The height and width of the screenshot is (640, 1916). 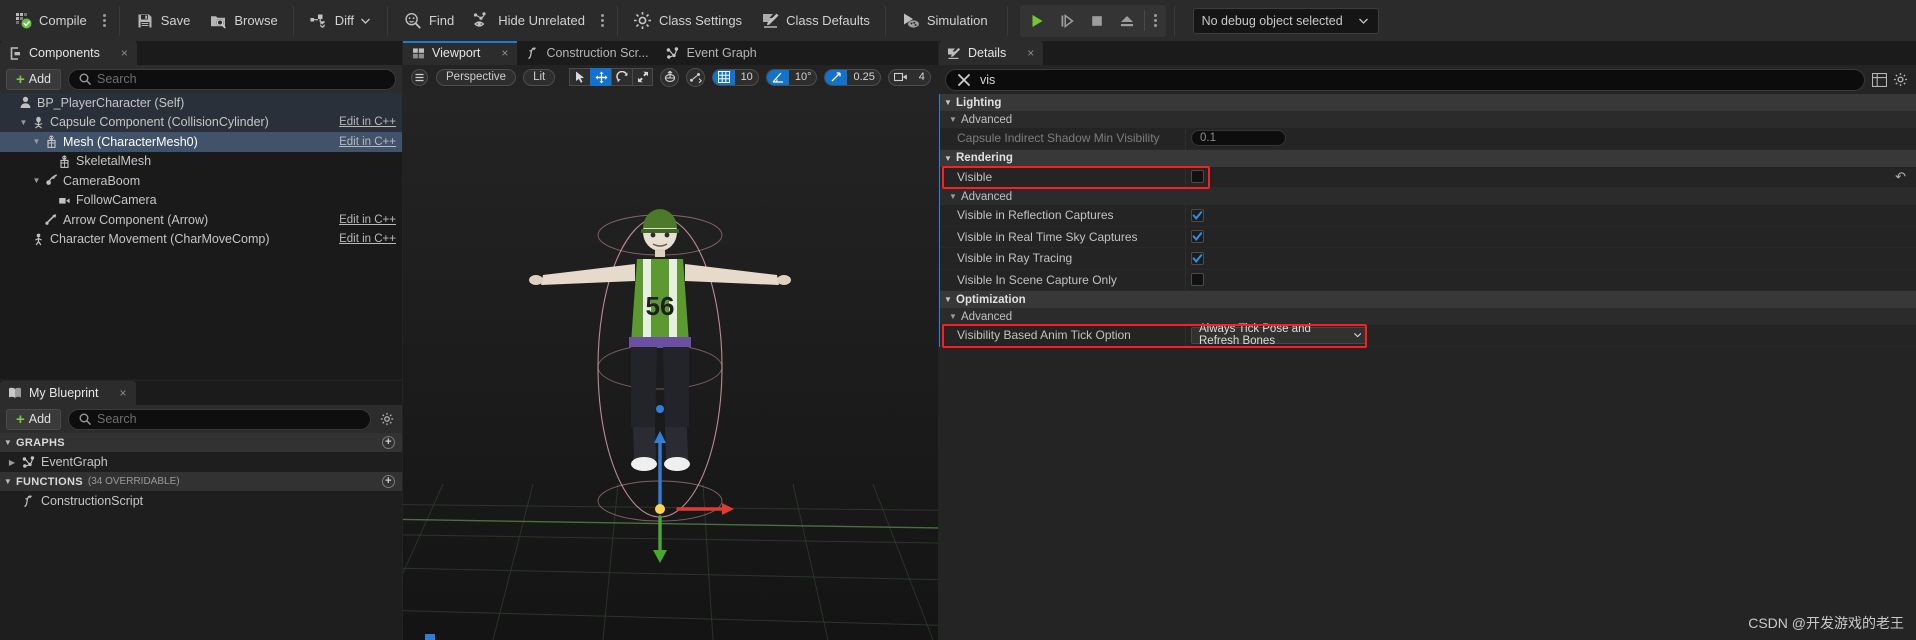 I want to click on world-coordinate-icon, so click(x=669, y=77).